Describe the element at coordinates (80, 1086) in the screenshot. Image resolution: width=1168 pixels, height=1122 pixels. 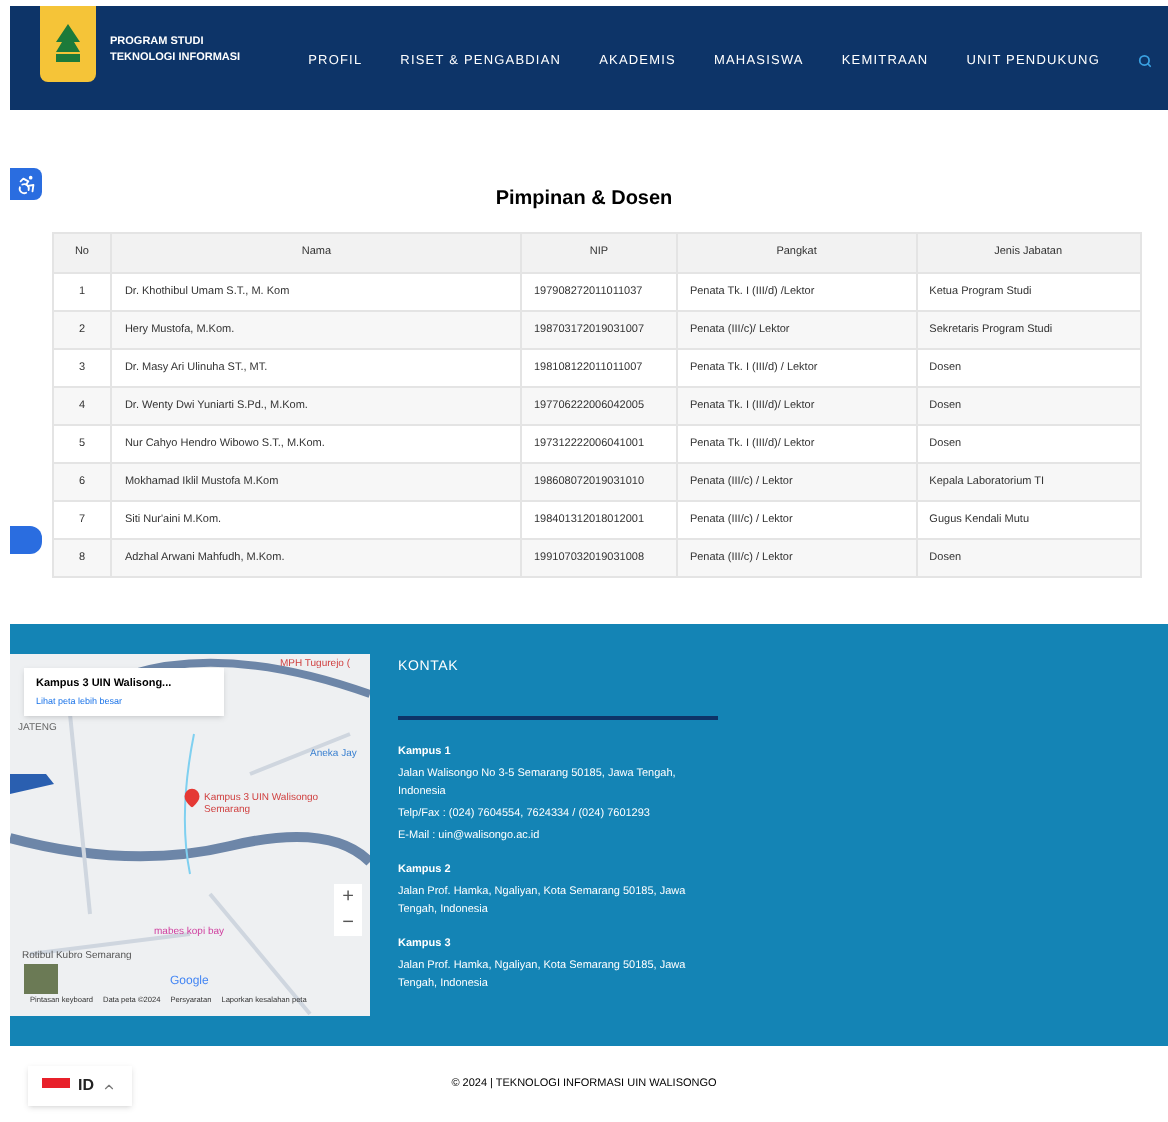
I see `language-selector: ID` at that location.